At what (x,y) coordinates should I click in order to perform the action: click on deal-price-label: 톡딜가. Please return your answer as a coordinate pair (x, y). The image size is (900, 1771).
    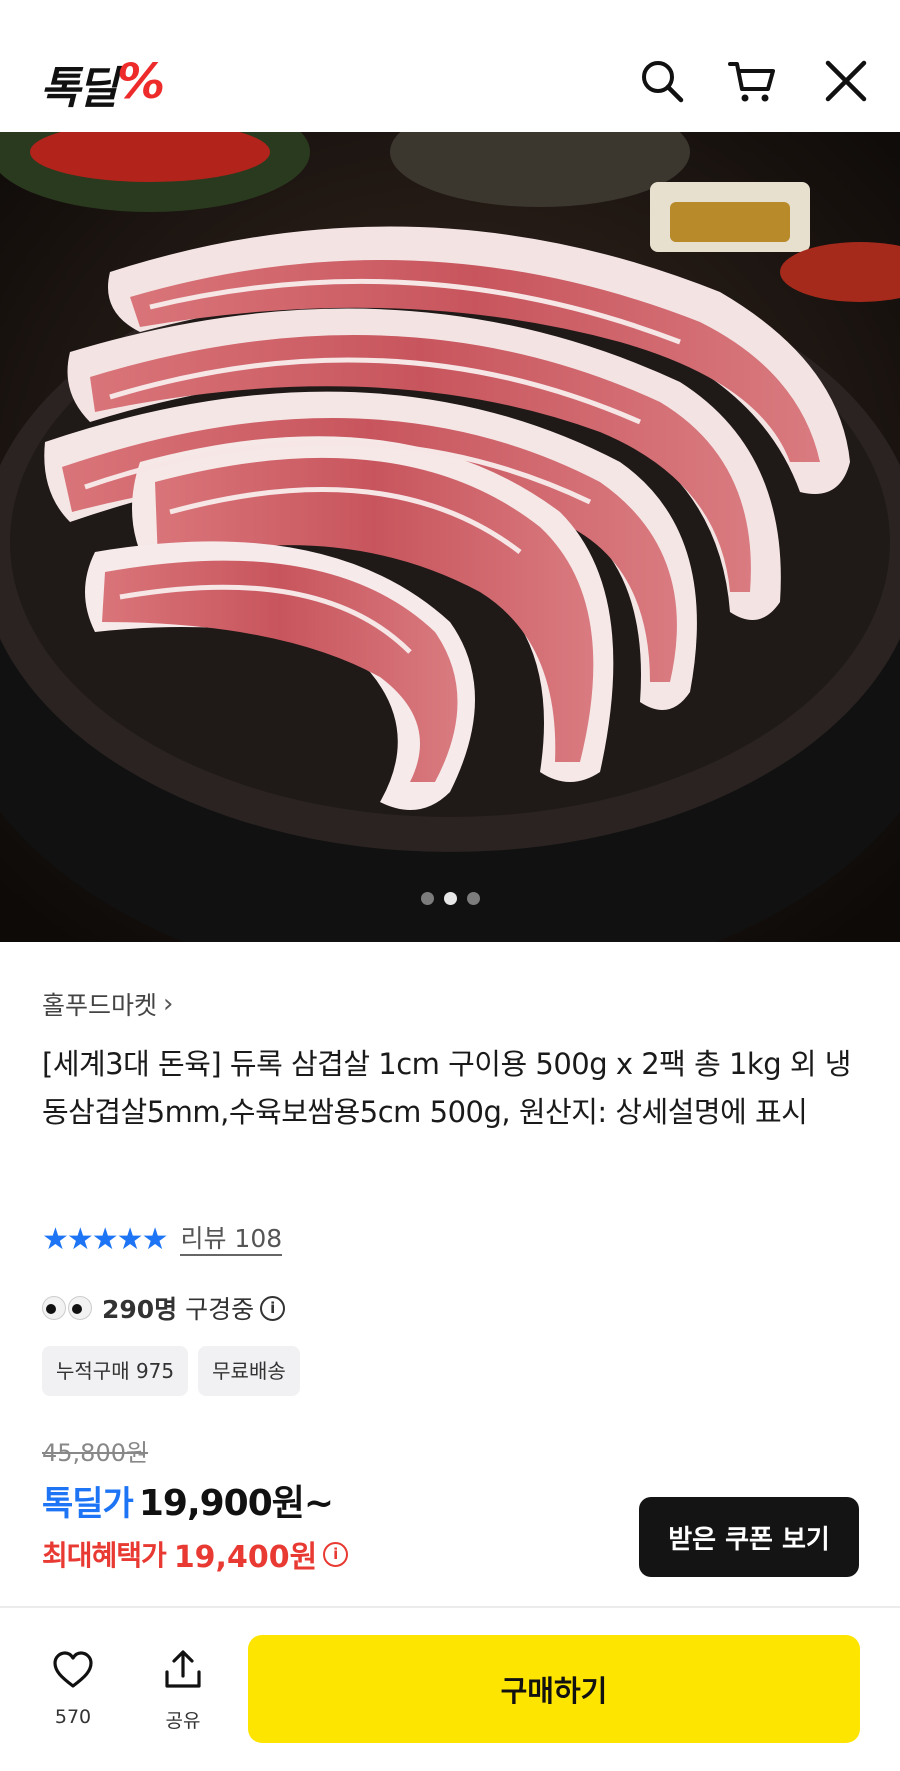
    Looking at the image, I should click on (88, 1504).